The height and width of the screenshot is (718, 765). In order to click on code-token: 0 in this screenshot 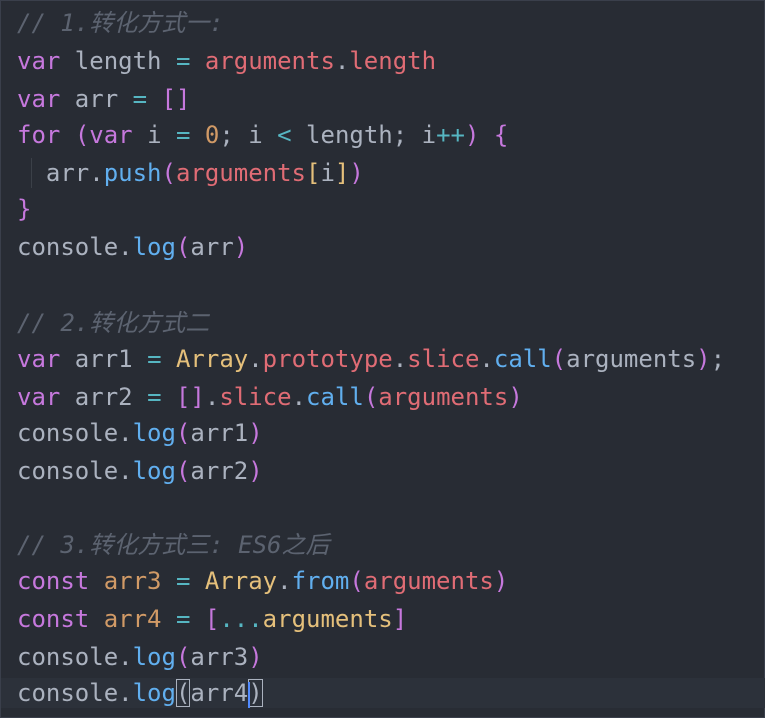, I will do `click(212, 135)`.